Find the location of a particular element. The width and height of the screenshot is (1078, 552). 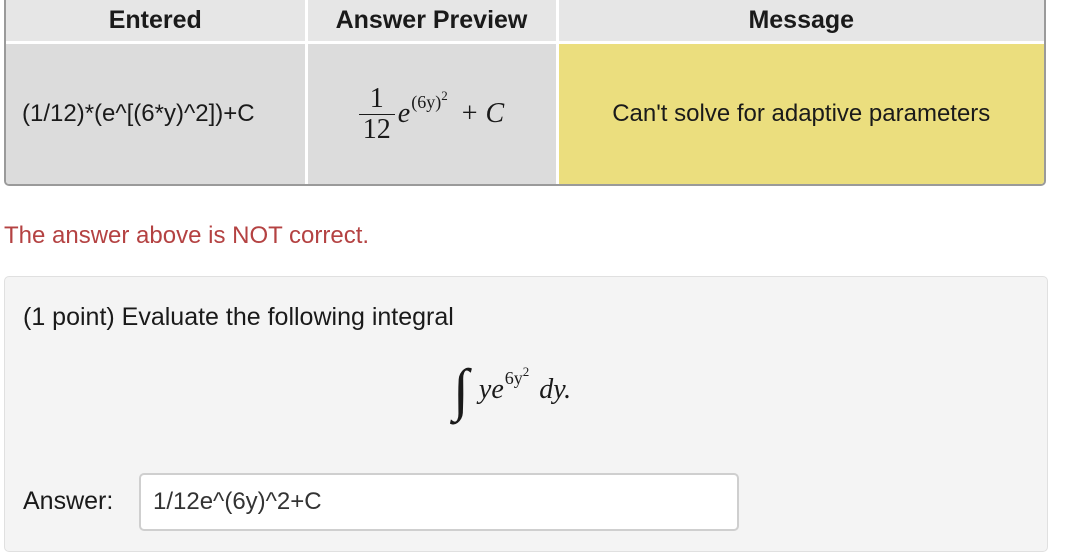

integrand-exponent-power: 2 is located at coordinates (526, 371).